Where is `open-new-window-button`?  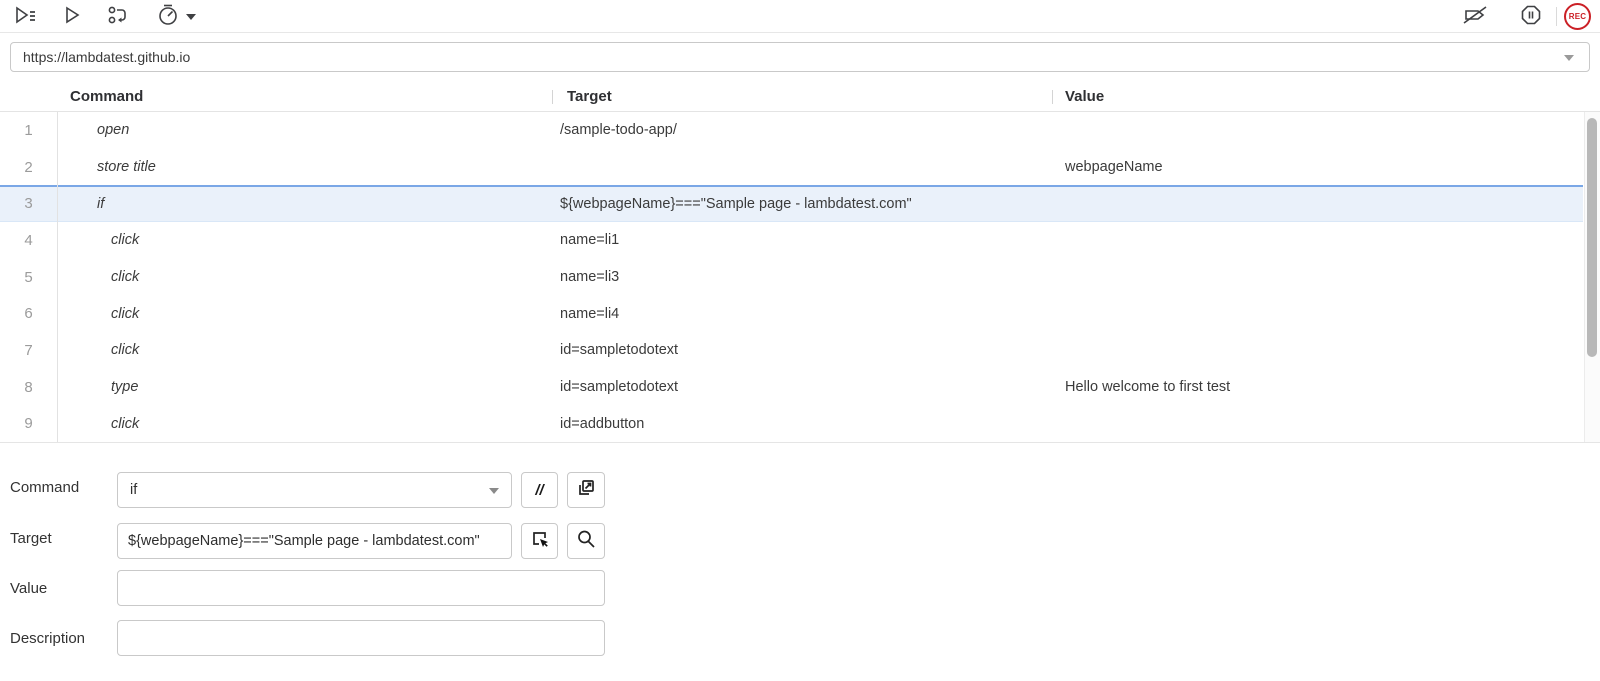
open-new-window-button is located at coordinates (586, 490).